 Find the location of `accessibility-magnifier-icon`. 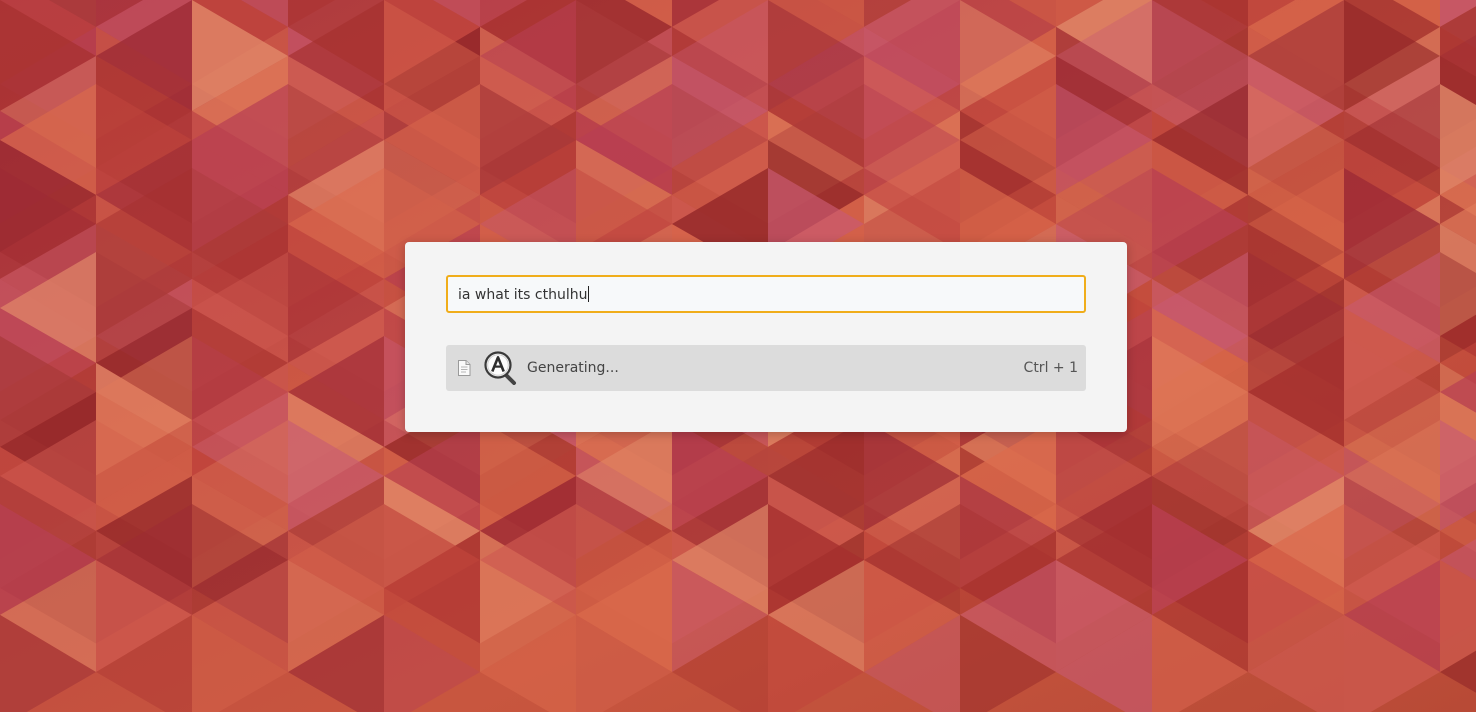

accessibility-magnifier-icon is located at coordinates (500, 370).